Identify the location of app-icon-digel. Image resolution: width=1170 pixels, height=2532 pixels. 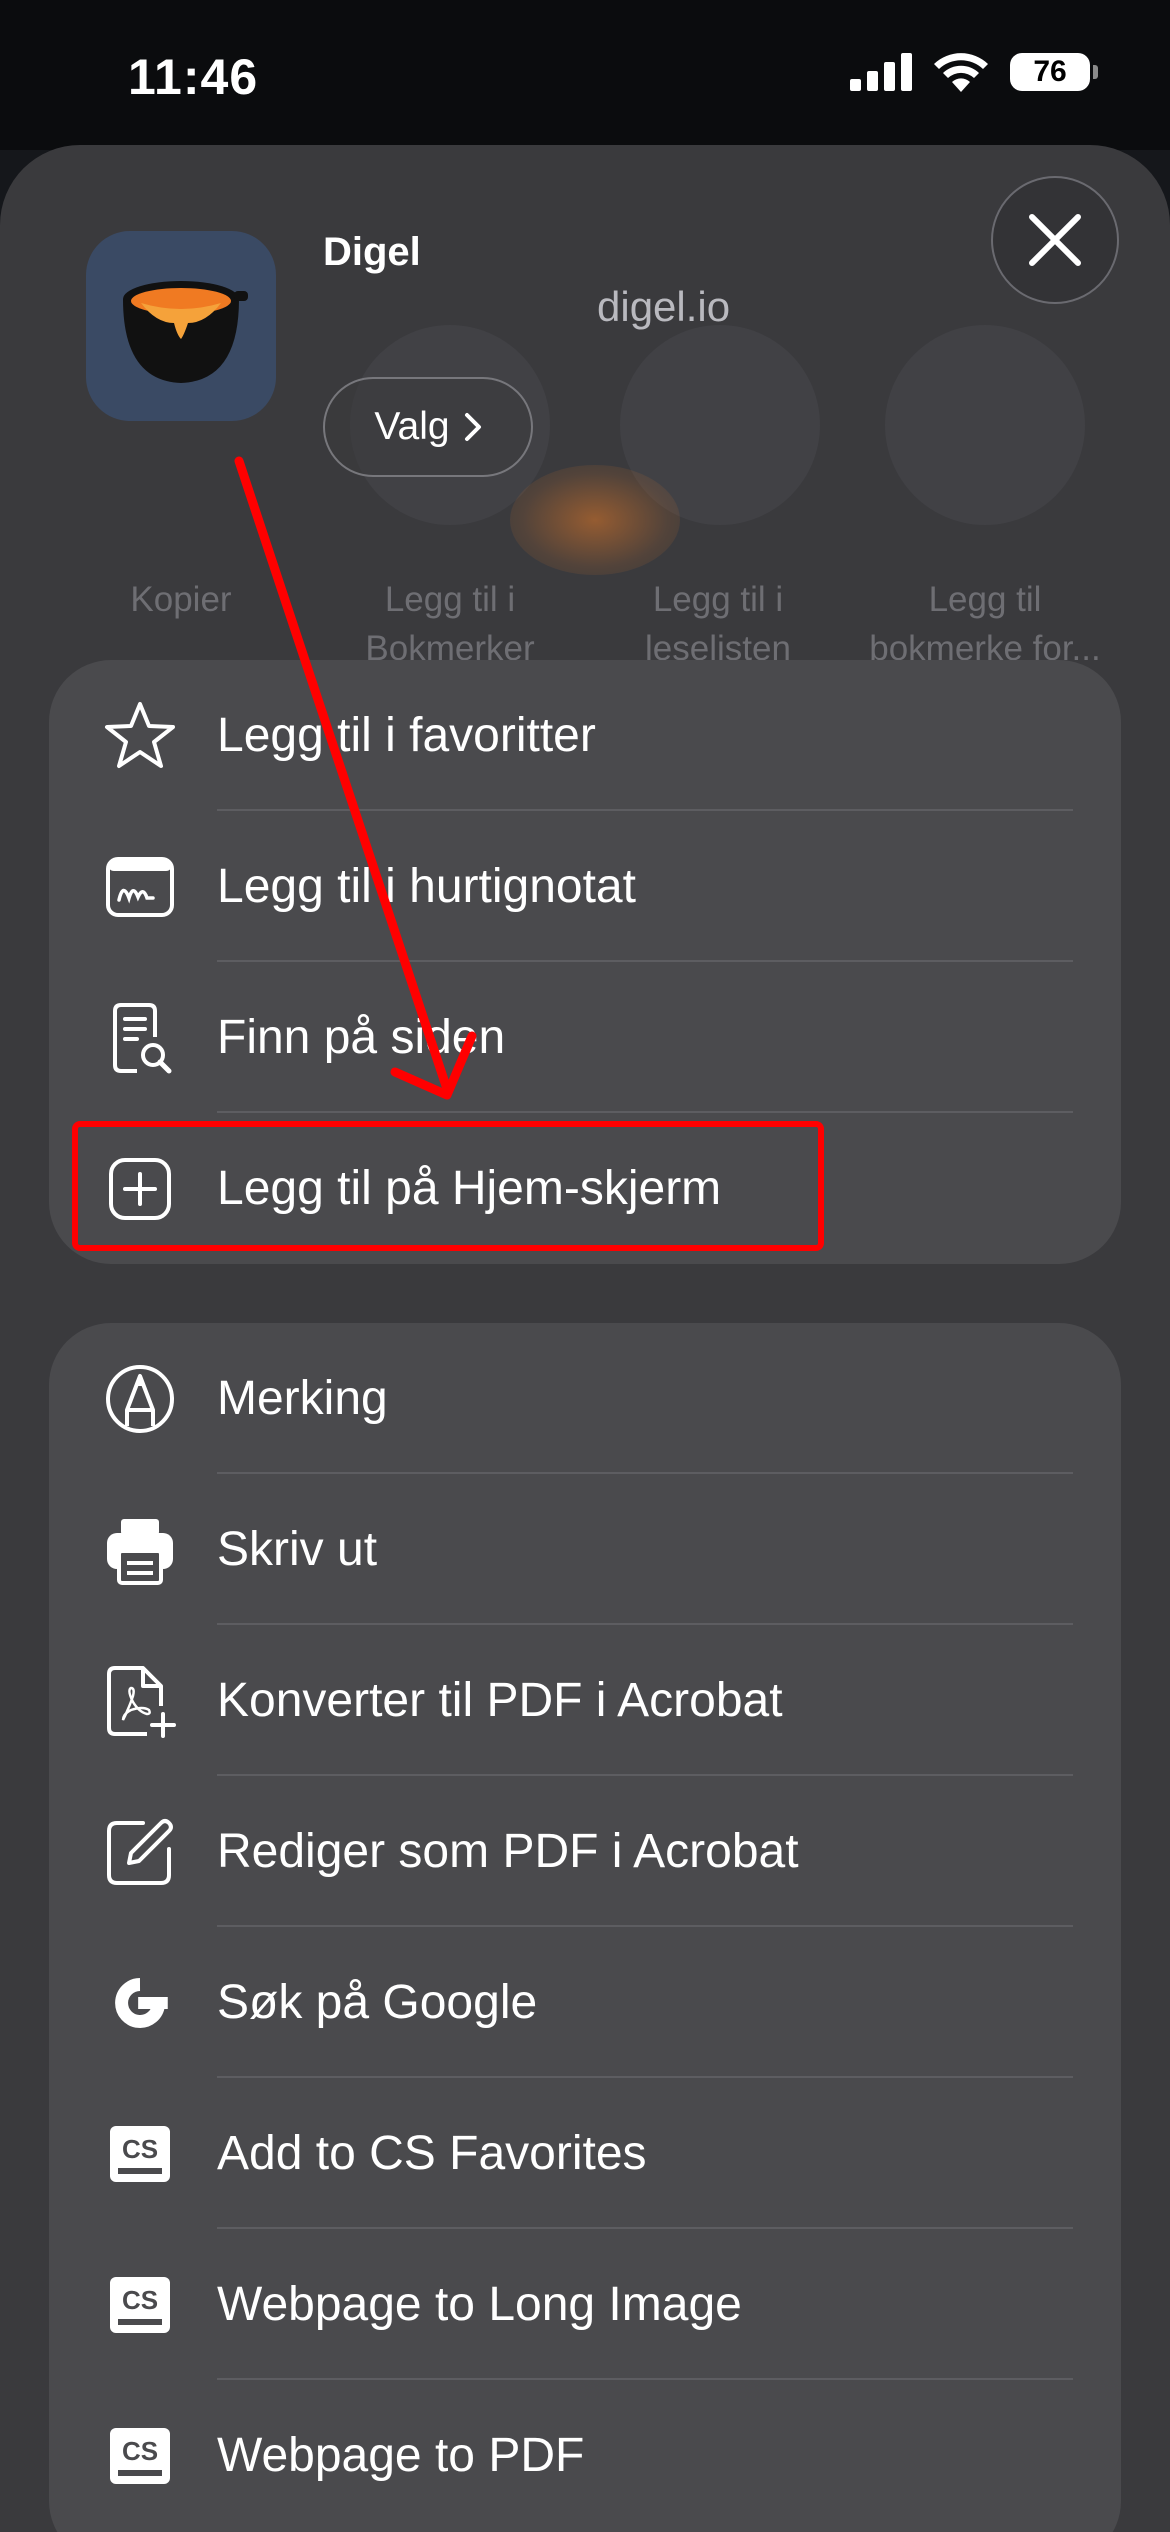
(181, 326).